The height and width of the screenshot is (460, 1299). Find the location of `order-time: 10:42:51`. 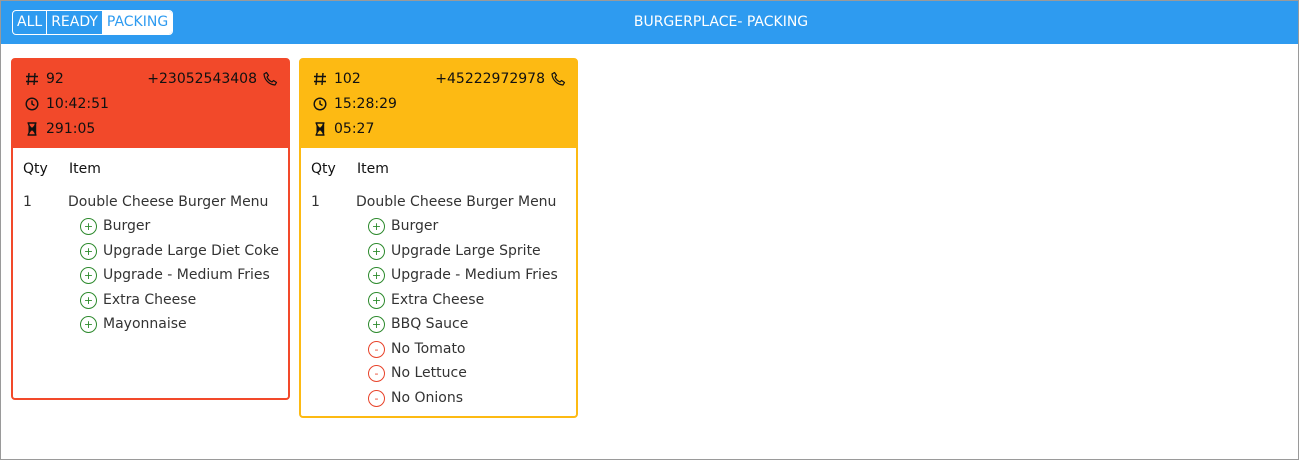

order-time: 10:42:51 is located at coordinates (77, 104).